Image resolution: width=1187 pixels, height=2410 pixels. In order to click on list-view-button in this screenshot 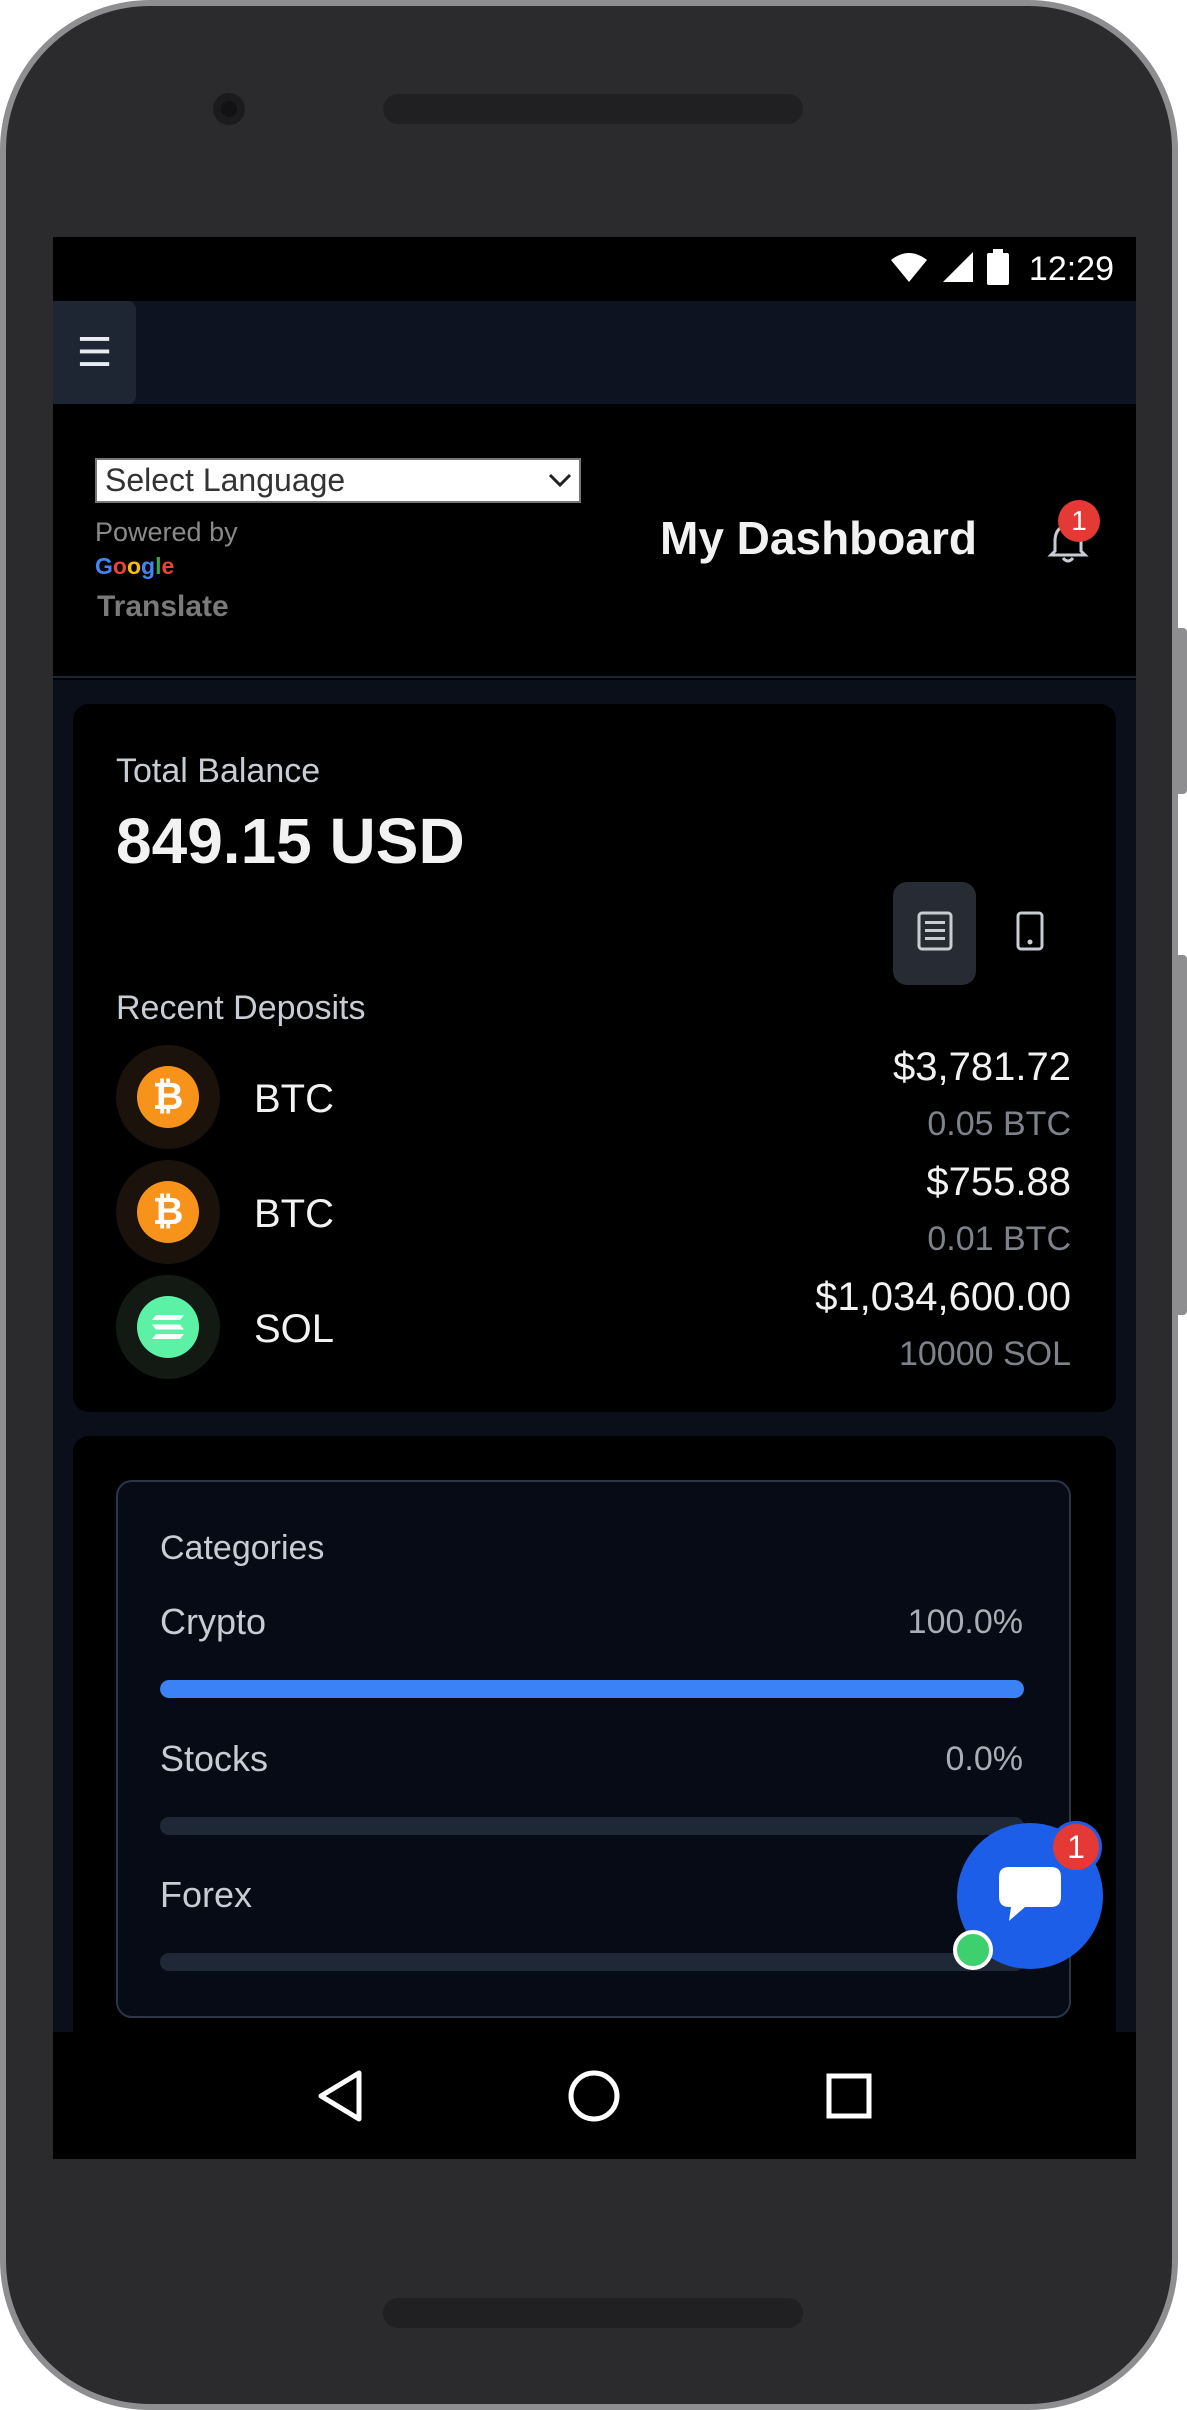, I will do `click(934, 933)`.